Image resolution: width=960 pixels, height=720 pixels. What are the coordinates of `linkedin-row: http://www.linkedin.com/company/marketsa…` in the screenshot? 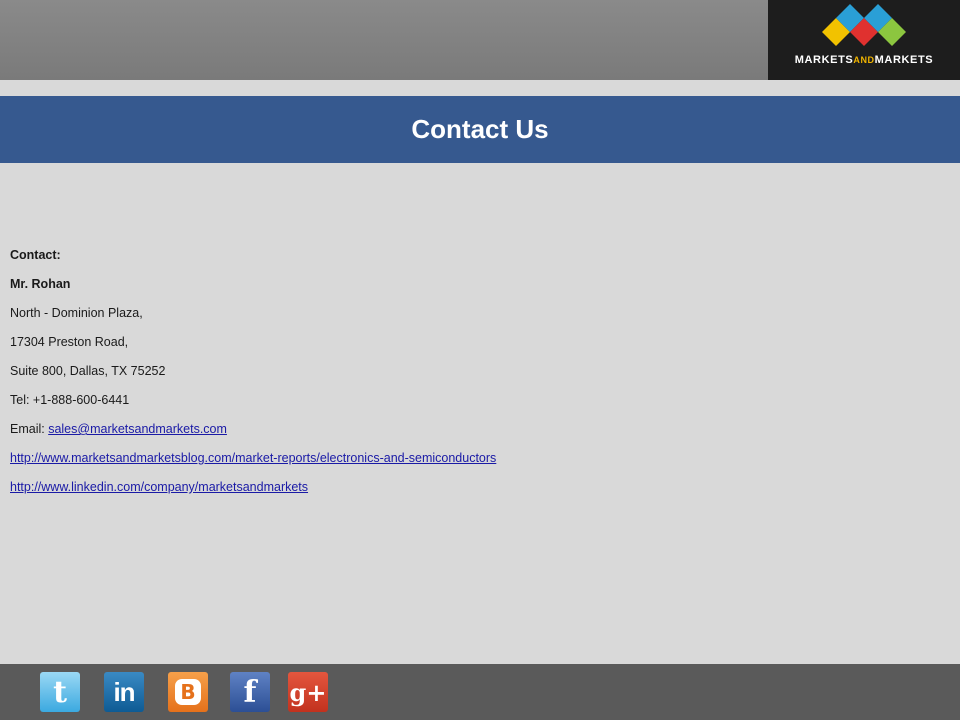 It's located at (460, 490).